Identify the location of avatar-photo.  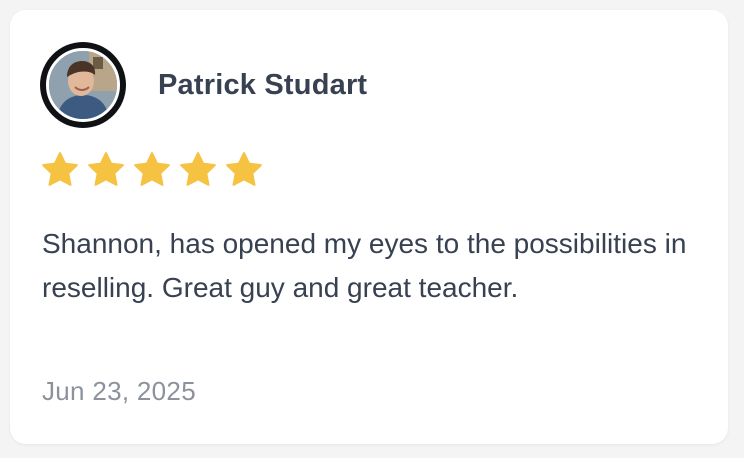
(83, 85).